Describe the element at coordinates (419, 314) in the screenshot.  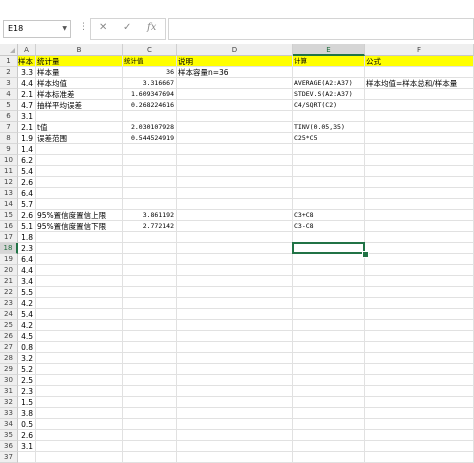
I see `cell-f24` at that location.